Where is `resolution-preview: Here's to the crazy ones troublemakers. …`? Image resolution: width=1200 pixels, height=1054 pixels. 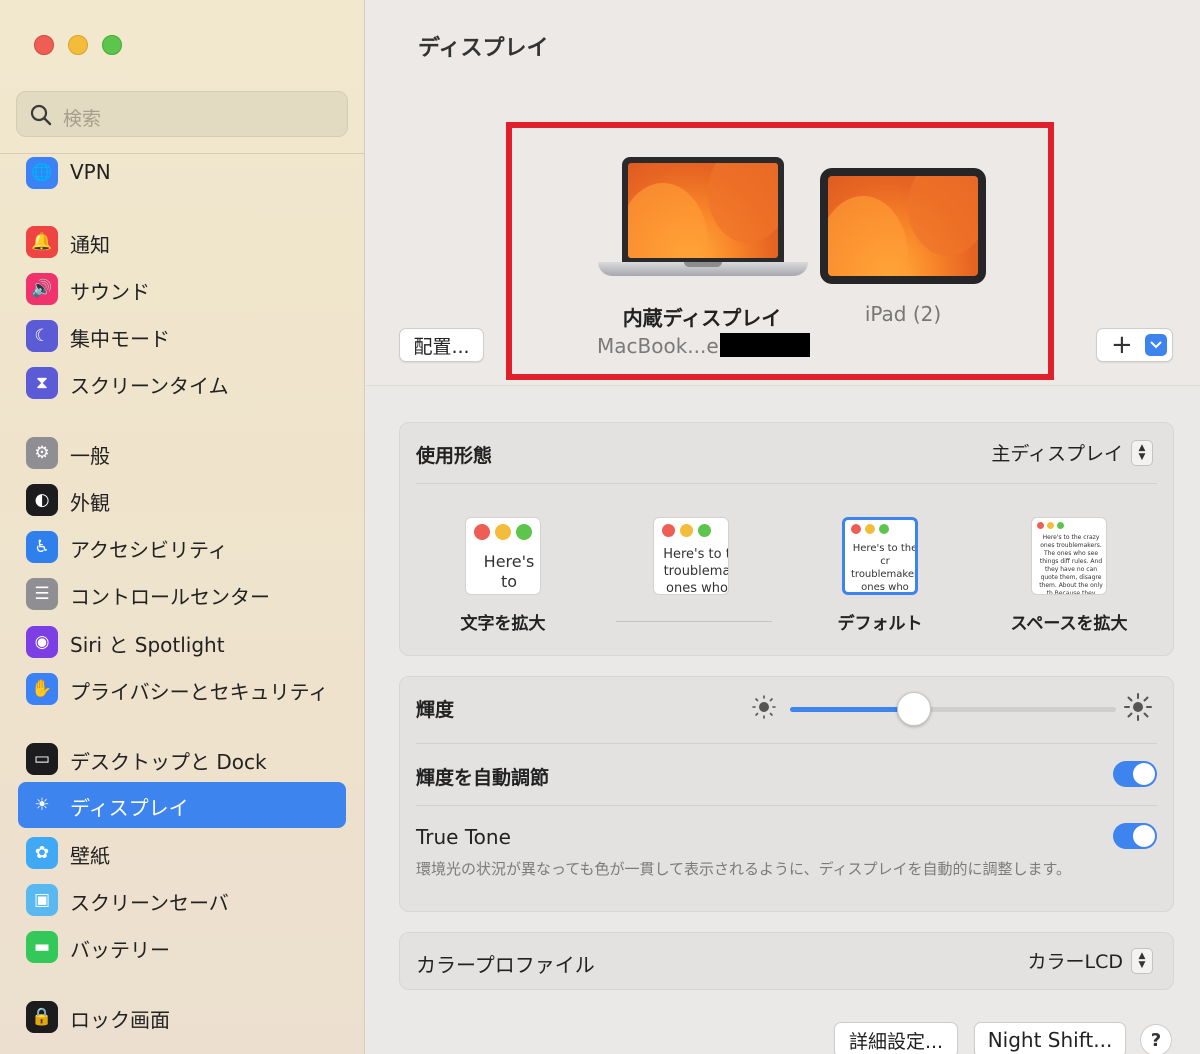
resolution-preview: Here's to the crazy ones troublemakers. … is located at coordinates (1069, 556).